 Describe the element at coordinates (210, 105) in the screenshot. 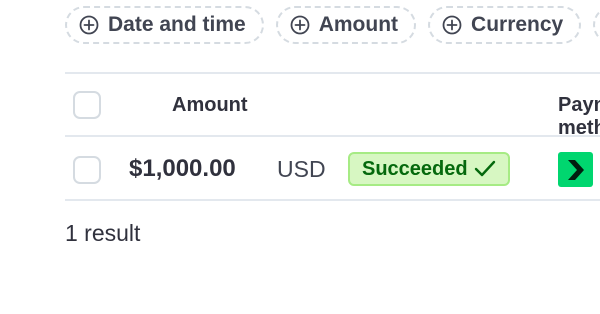

I see `column-header-amount: Amount` at that location.